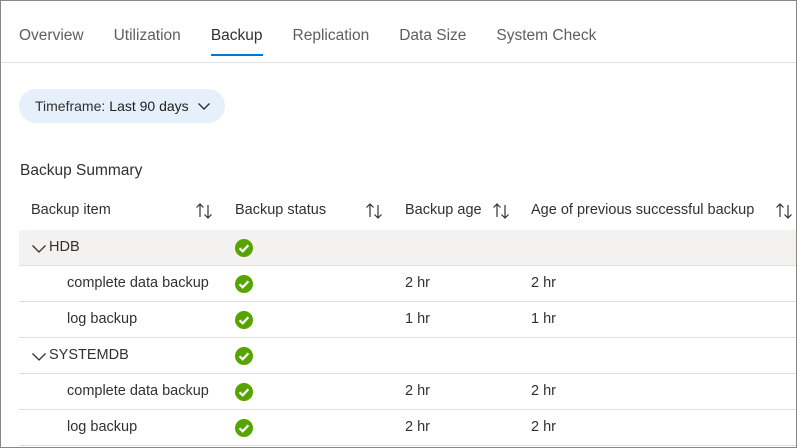 This screenshot has width=797, height=448. What do you see at coordinates (398, 62) in the screenshot?
I see `tab-divider` at bounding box center [398, 62].